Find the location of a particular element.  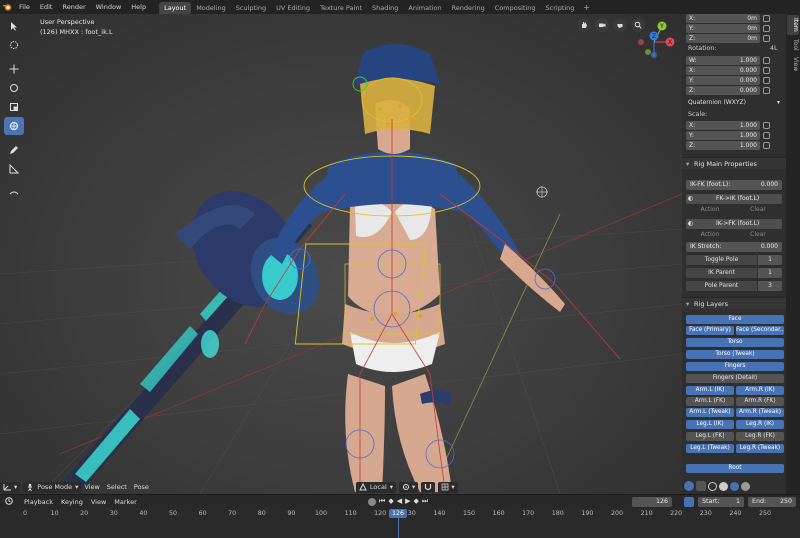

layer-arm-r-fk-button: Arm.R (FK) is located at coordinates (760, 401).